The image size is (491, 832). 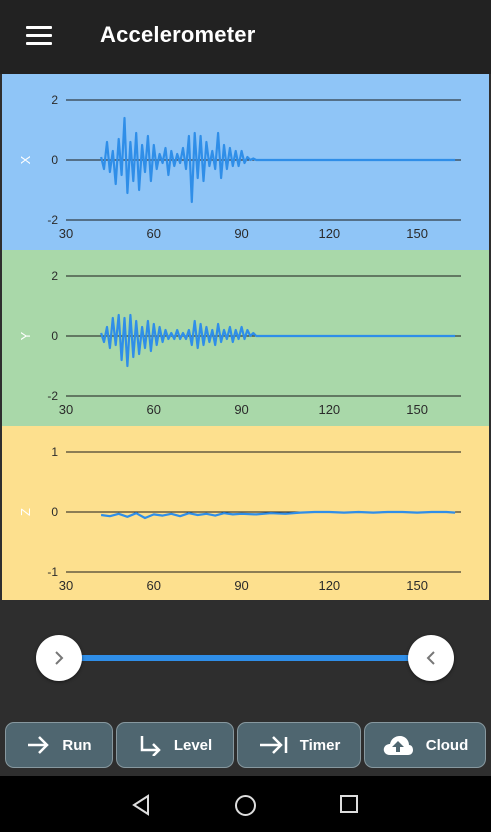 I want to click on level-button: Level, so click(x=175, y=745).